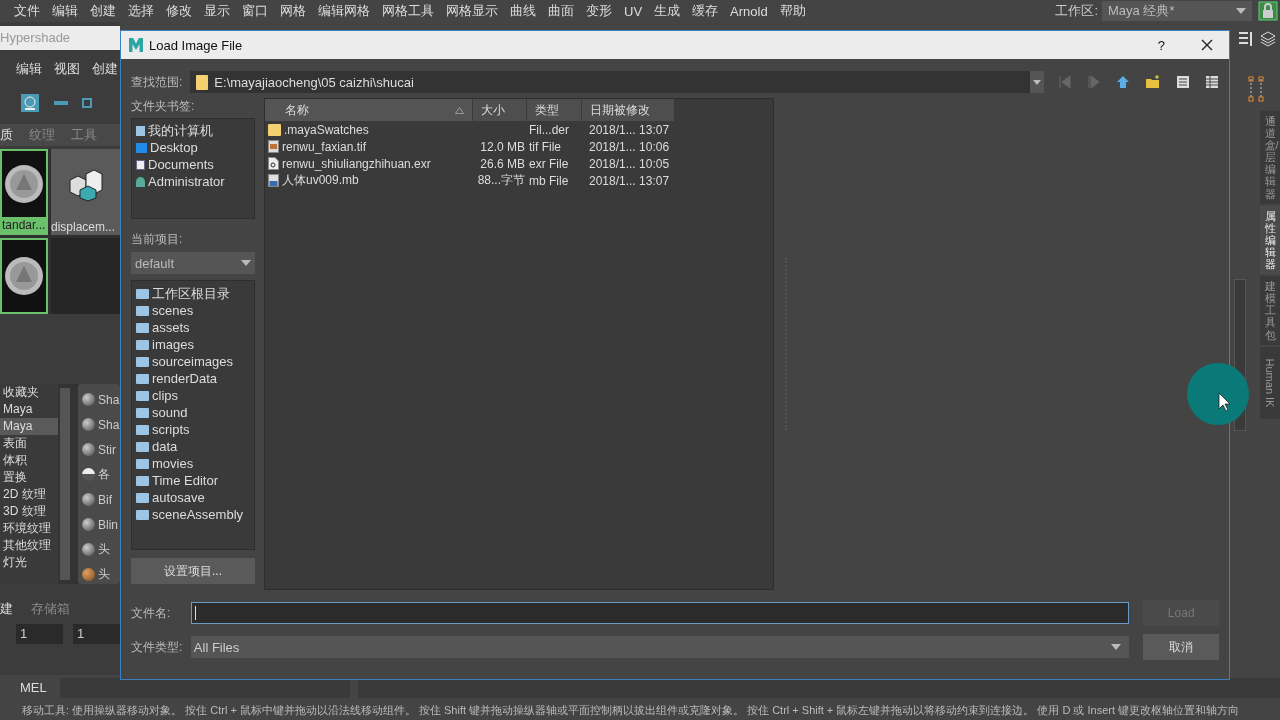  I want to click on minus-icon, so click(61, 103).